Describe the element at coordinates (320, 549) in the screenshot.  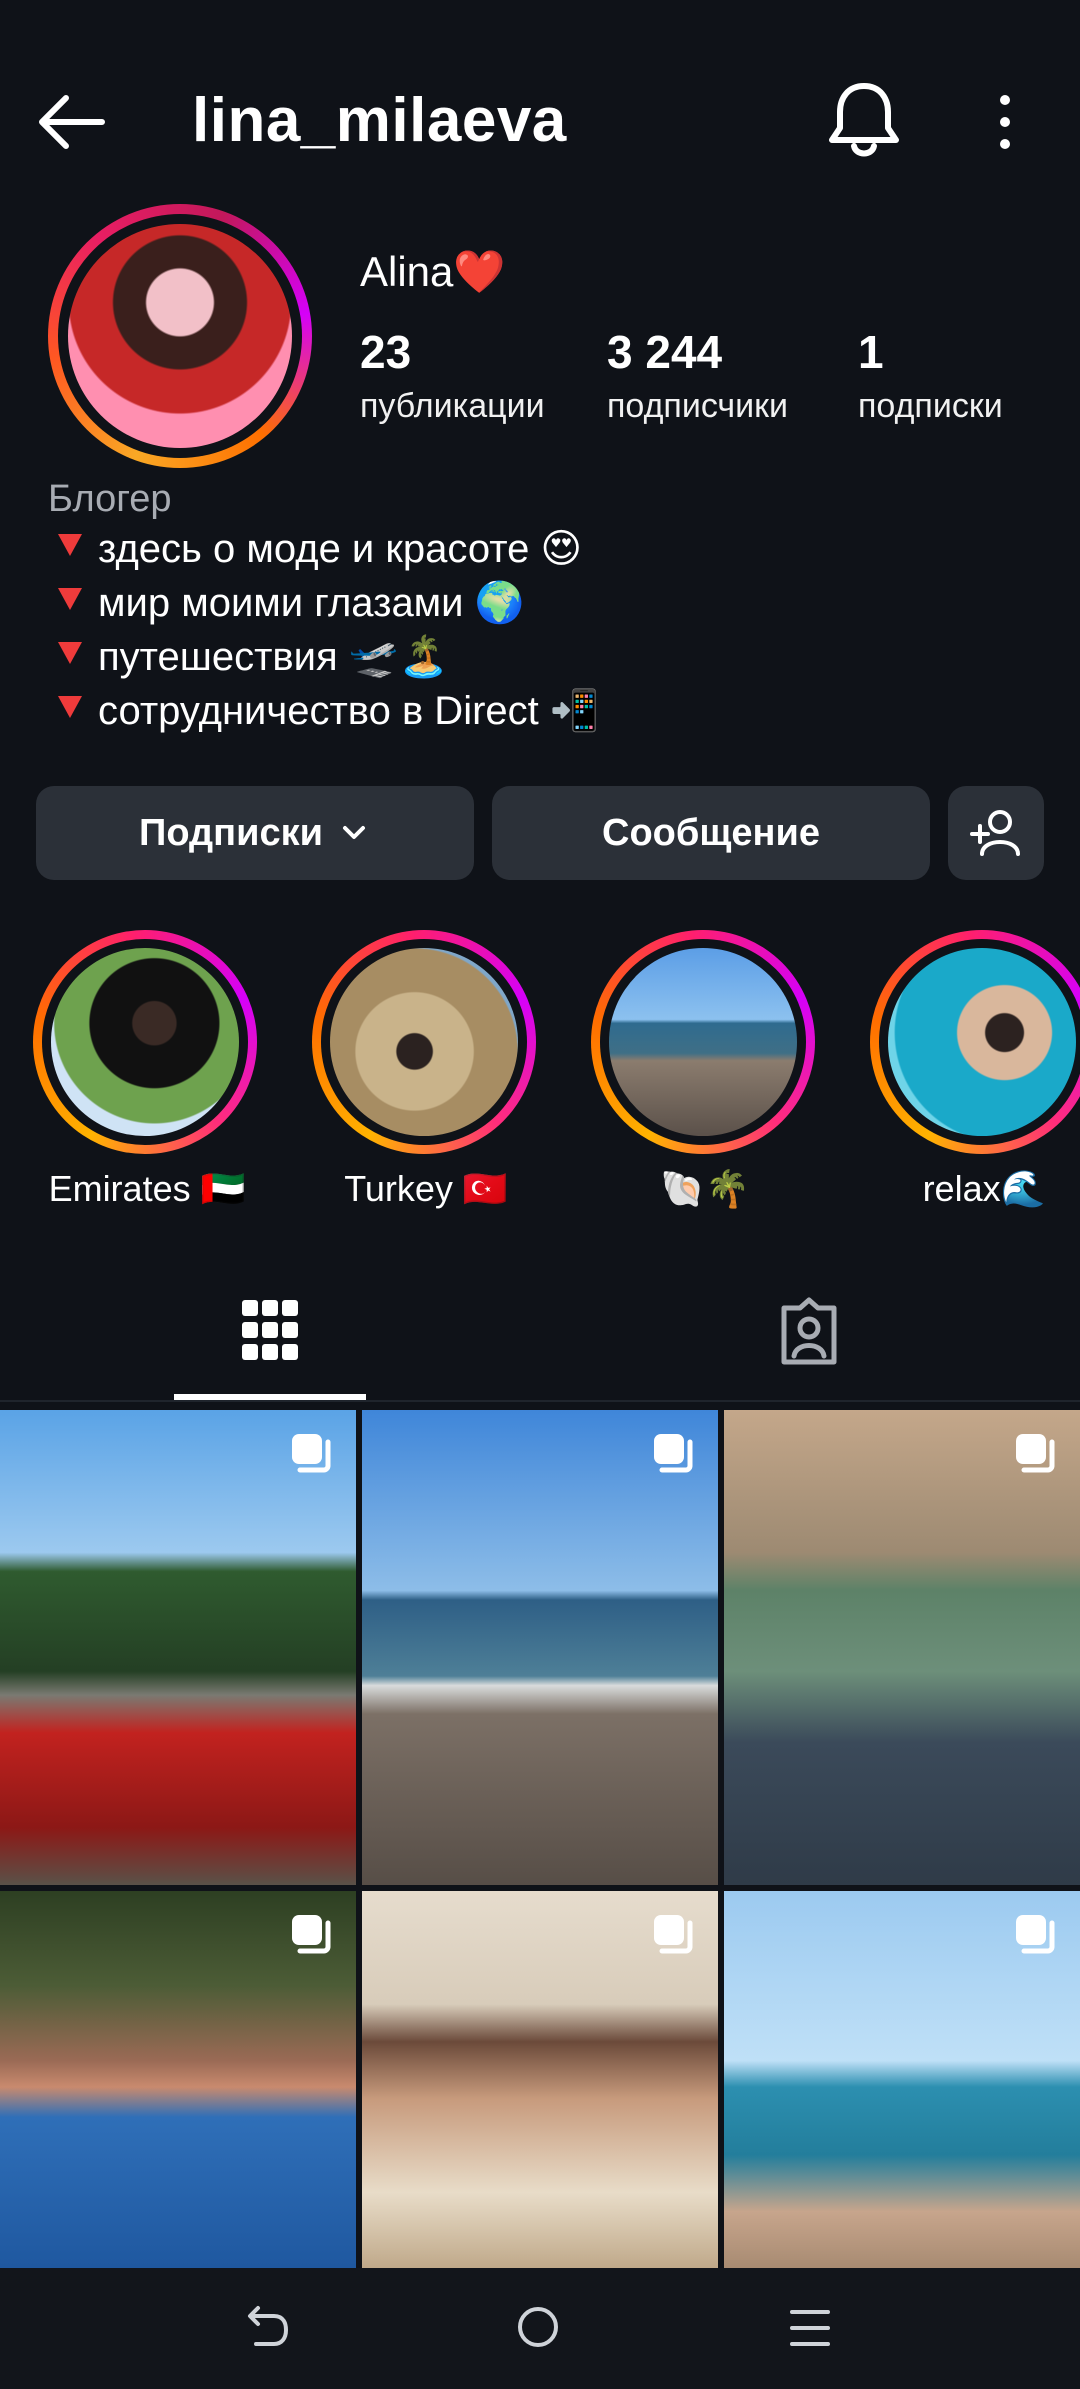
I see `bio-line: здесь о моде и красоте 😍` at that location.